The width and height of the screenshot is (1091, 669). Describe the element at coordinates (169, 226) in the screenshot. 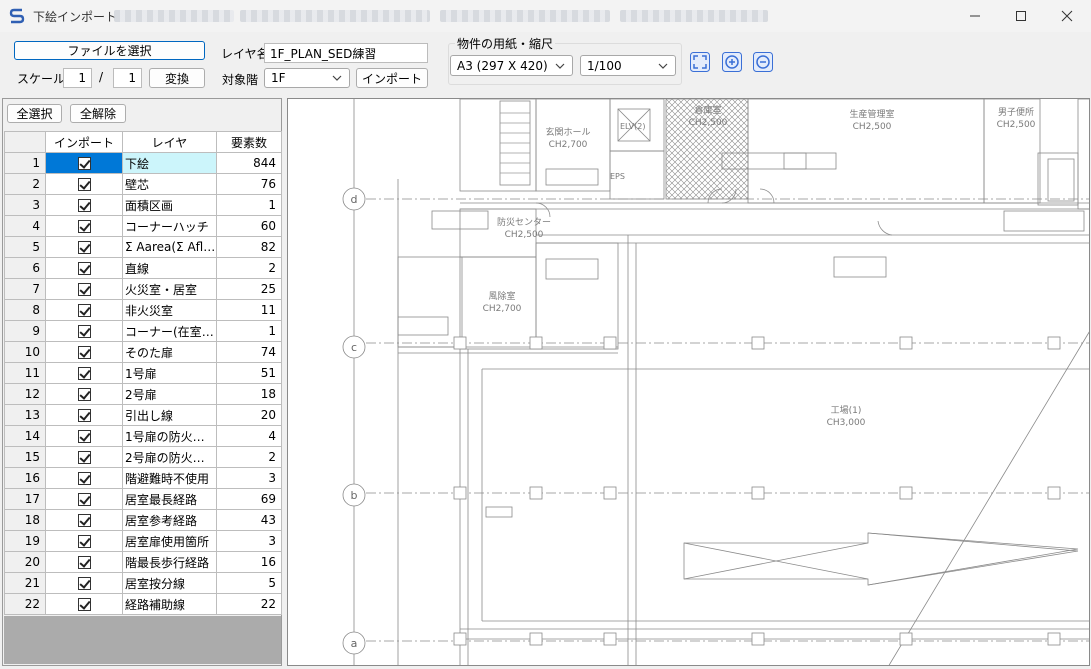

I see `layer-name-cell: コーナーハッチ` at that location.